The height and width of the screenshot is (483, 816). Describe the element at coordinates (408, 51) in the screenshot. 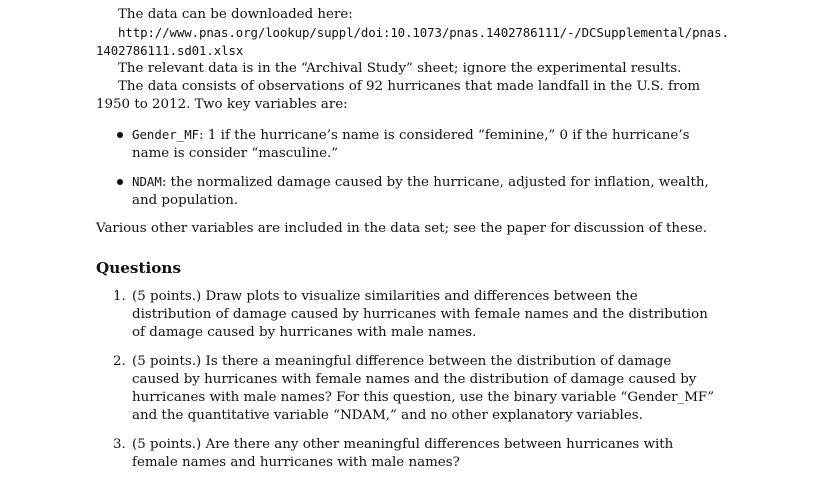

I see `data-url-line2: 1402786111.sd01.xlsx` at that location.